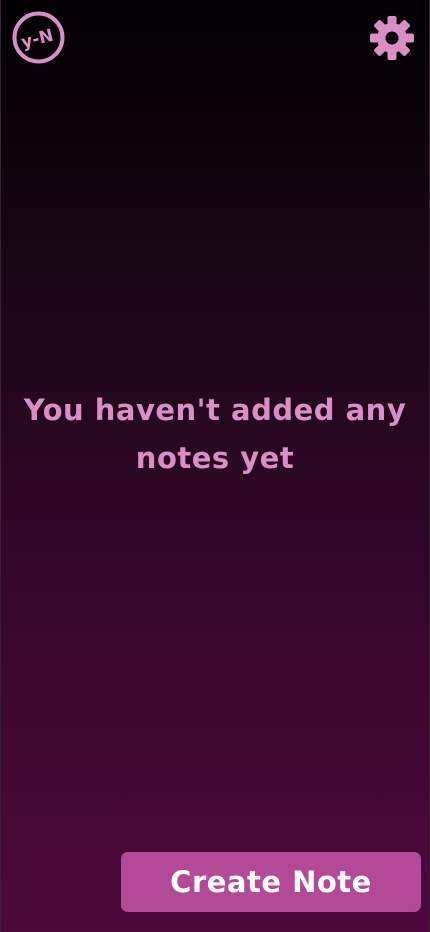 This screenshot has height=932, width=430. What do you see at coordinates (392, 38) in the screenshot?
I see `gear-icon` at bounding box center [392, 38].